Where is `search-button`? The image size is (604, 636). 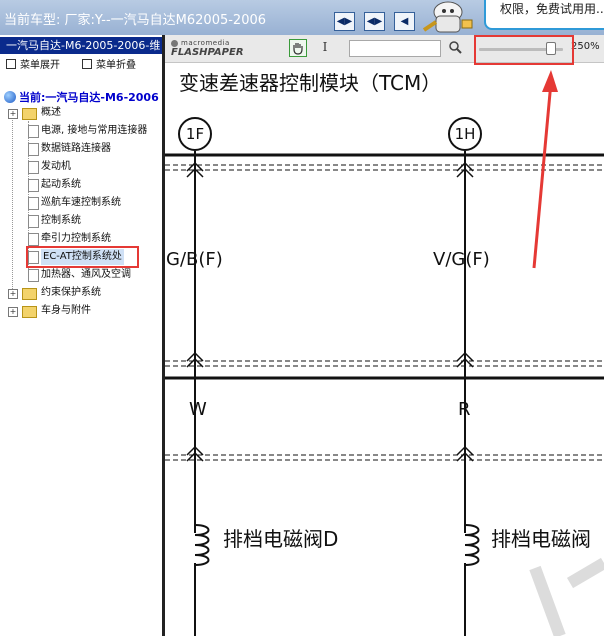 search-button is located at coordinates (455, 48).